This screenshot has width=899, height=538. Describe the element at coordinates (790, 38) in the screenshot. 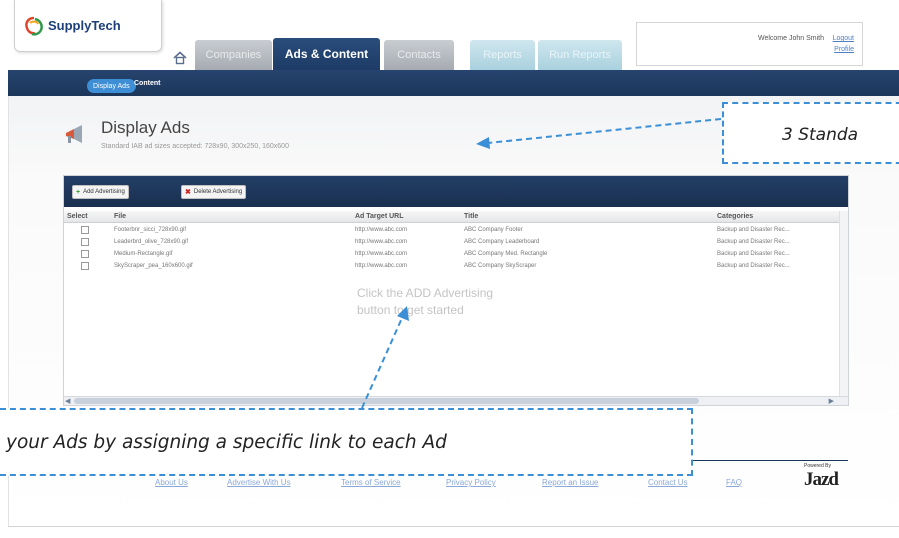

I see `welcome-text: Welcome John Smith` at that location.